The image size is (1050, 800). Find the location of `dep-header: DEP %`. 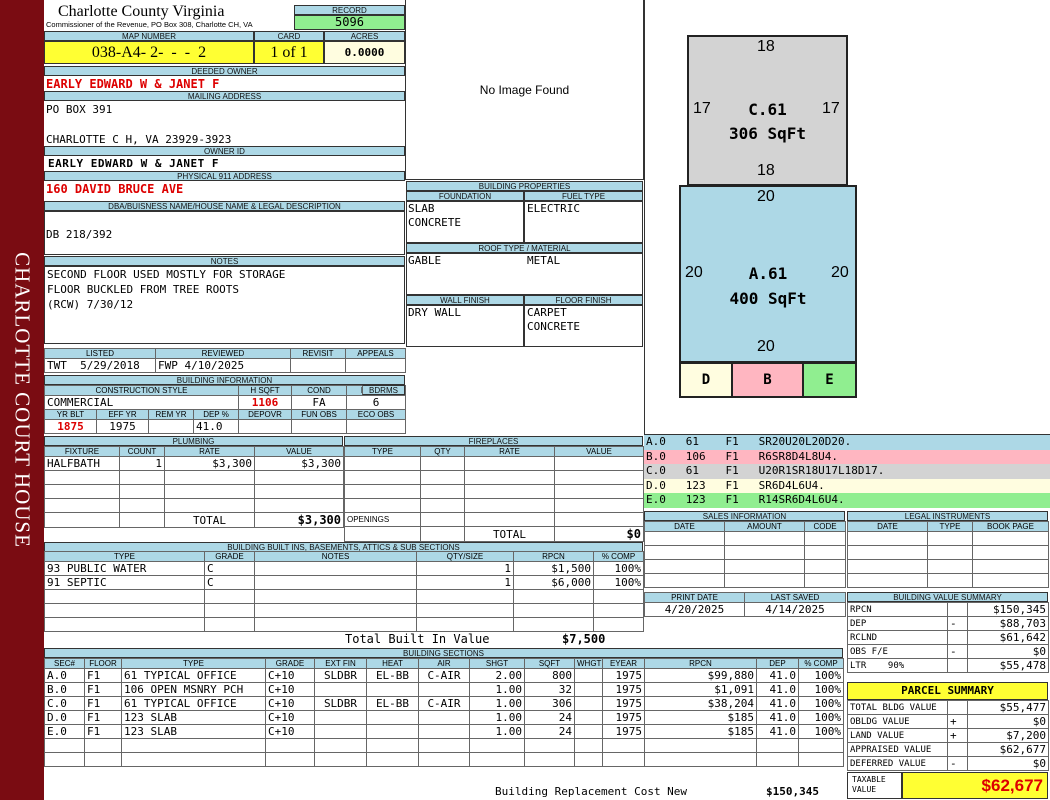

dep-header: DEP % is located at coordinates (216, 414).